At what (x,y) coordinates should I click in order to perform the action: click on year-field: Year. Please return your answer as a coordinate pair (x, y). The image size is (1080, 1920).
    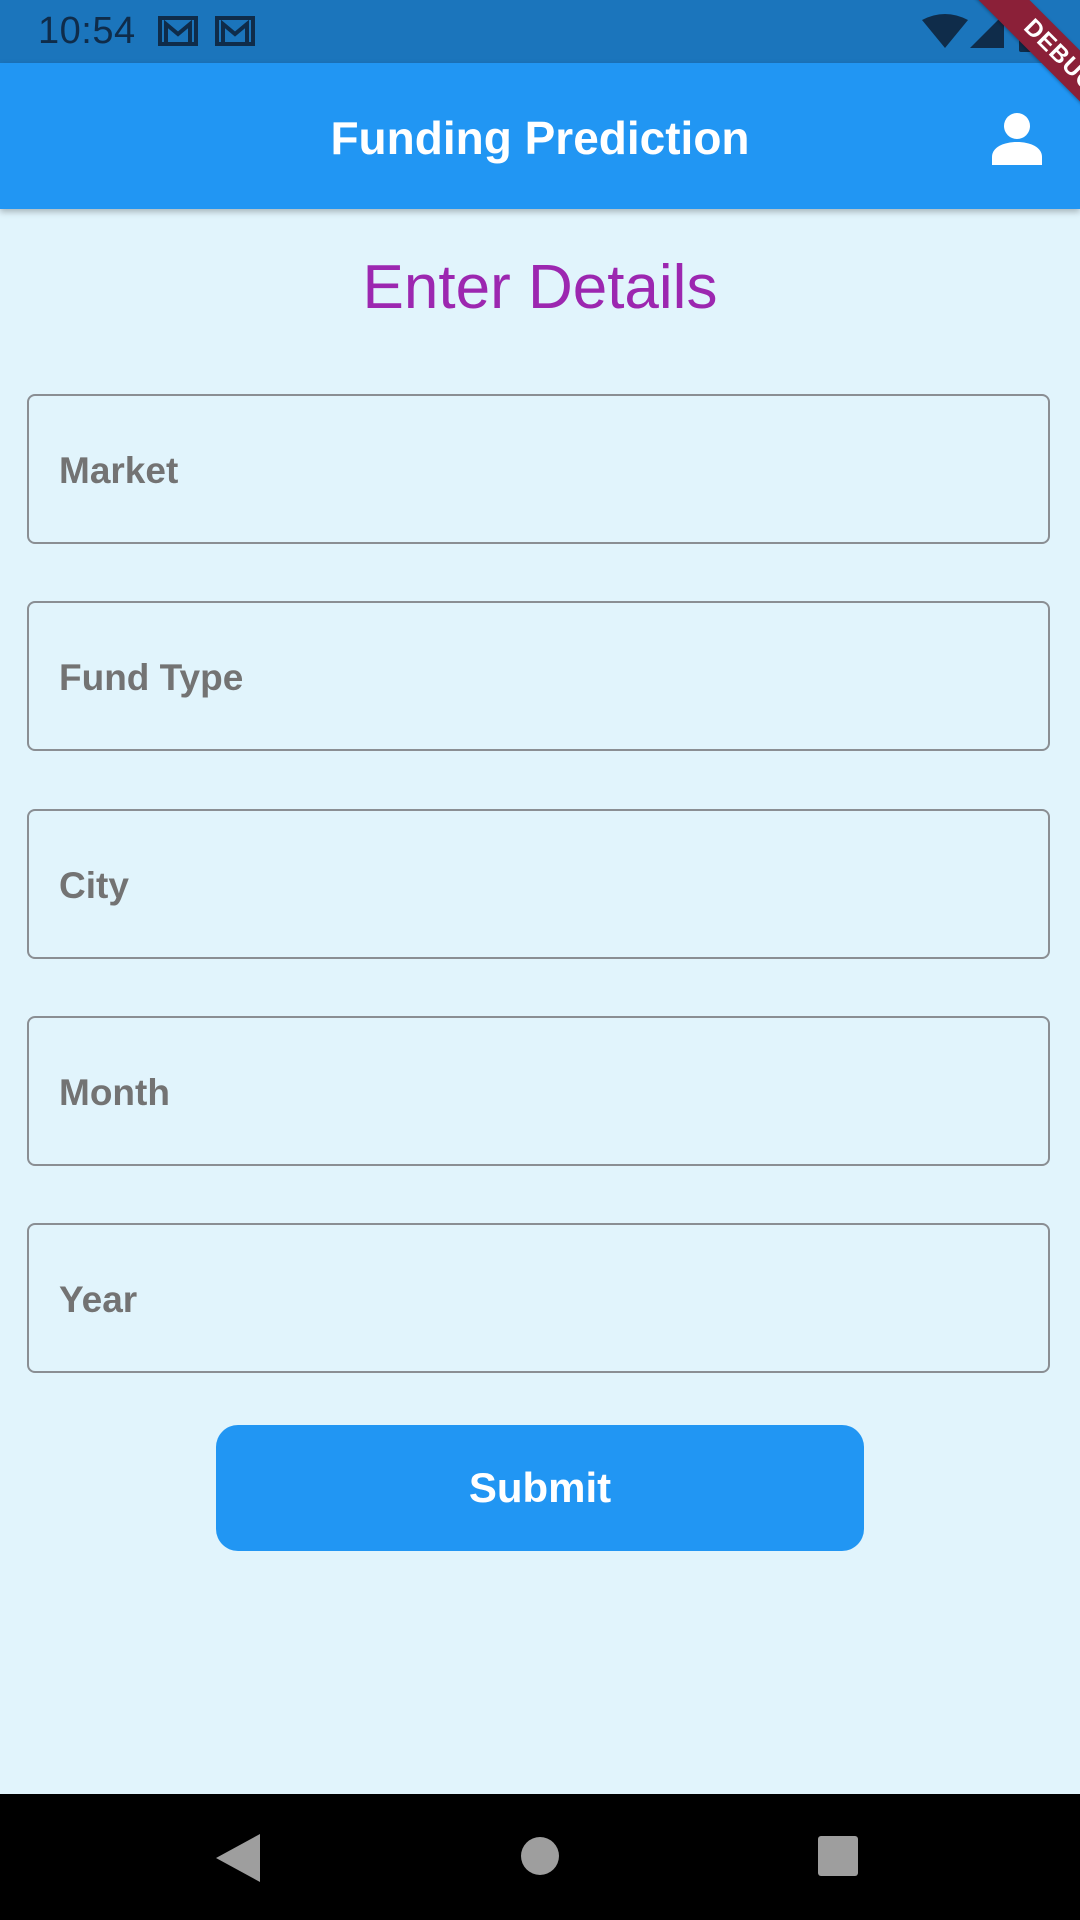
    Looking at the image, I should click on (538, 1298).